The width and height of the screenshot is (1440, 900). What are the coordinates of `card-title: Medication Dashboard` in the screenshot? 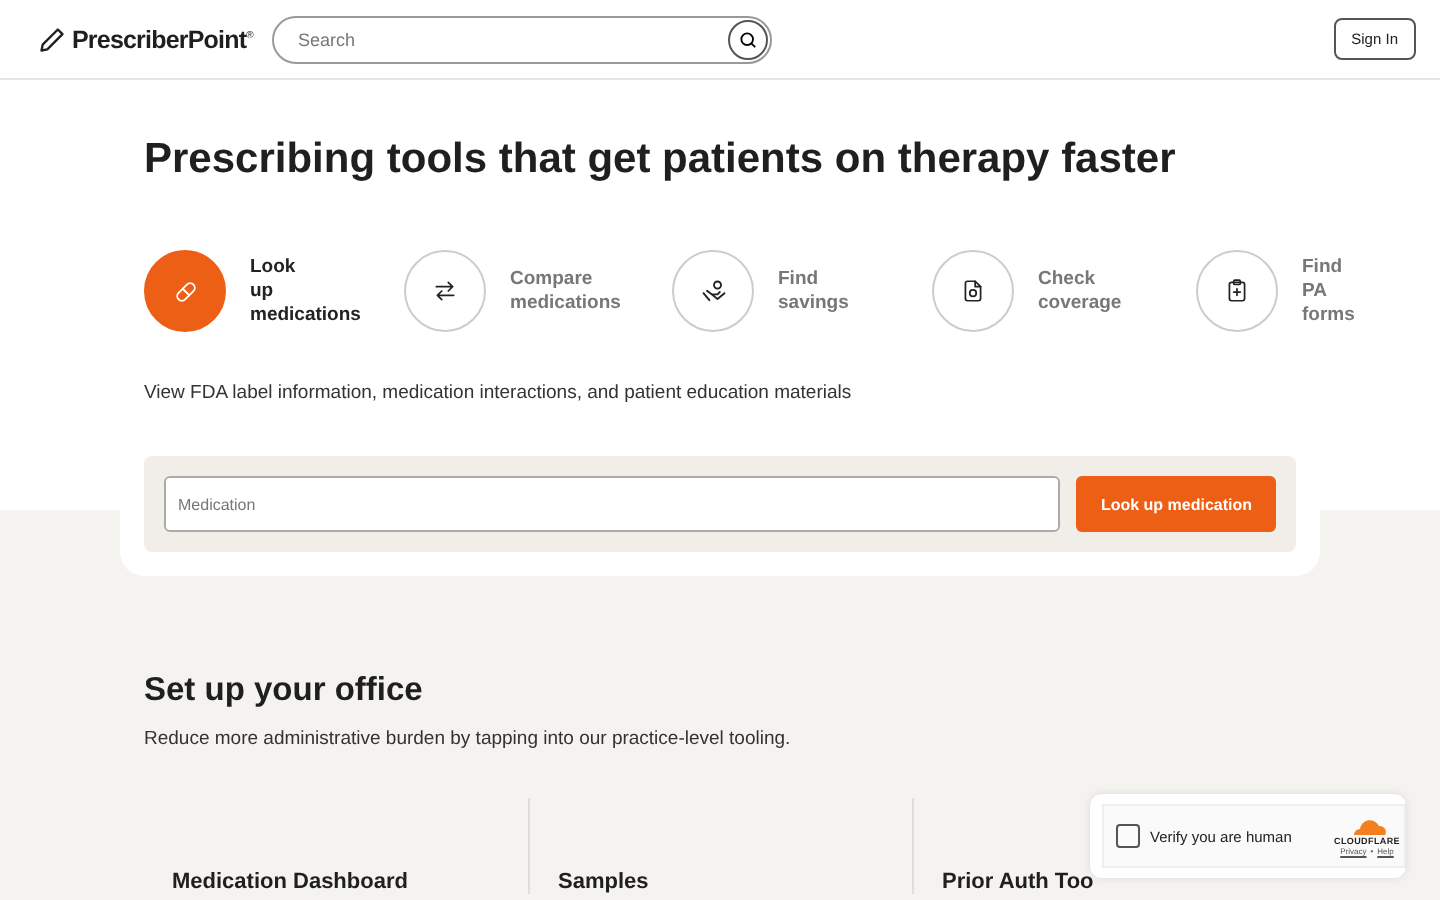 It's located at (290, 882).